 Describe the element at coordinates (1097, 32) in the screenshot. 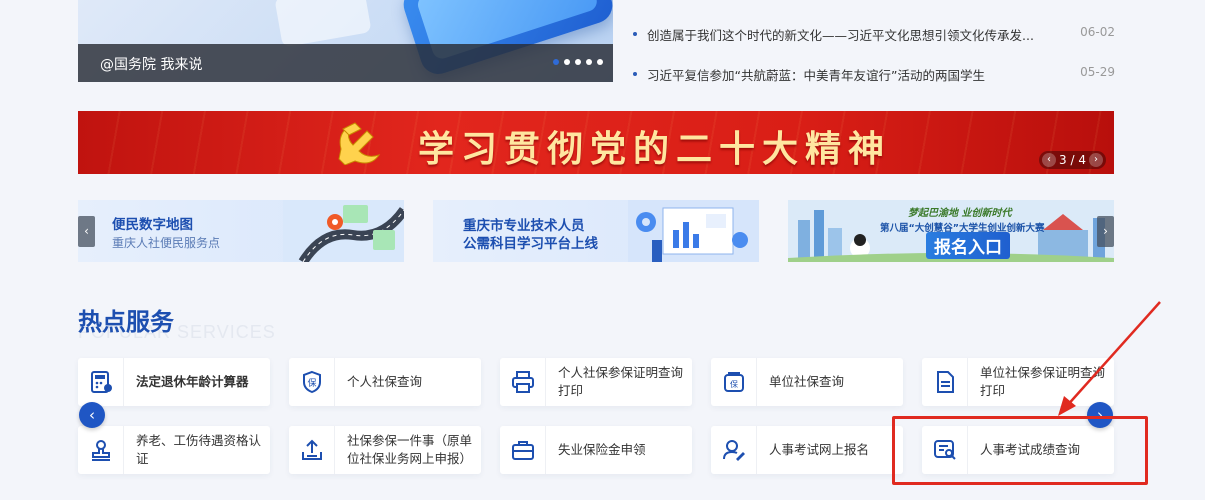

I see `news-date: 06-02` at that location.